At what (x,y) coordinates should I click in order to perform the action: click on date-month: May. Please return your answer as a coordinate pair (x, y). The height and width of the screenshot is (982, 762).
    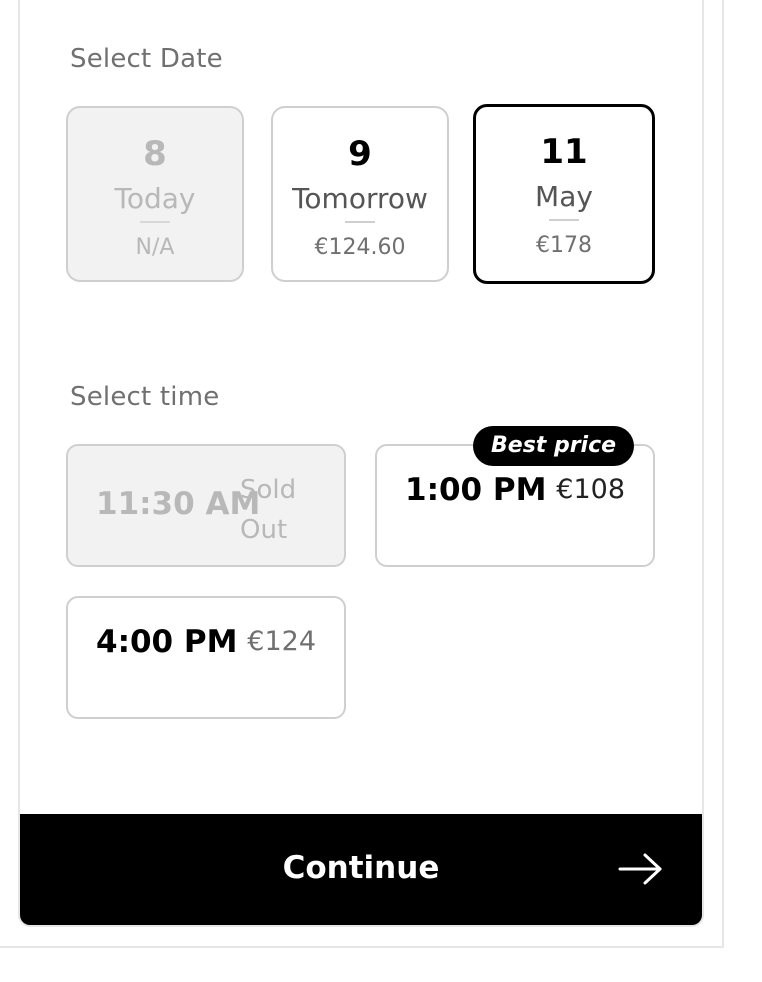
    Looking at the image, I should click on (564, 196).